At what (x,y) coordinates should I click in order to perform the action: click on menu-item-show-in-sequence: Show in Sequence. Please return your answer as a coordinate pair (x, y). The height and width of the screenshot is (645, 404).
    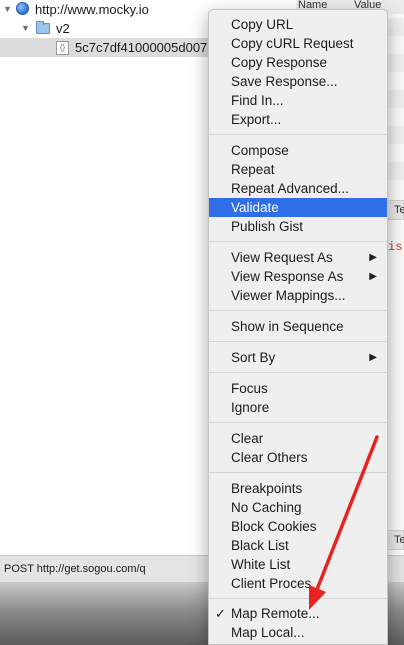
    Looking at the image, I should click on (298, 326).